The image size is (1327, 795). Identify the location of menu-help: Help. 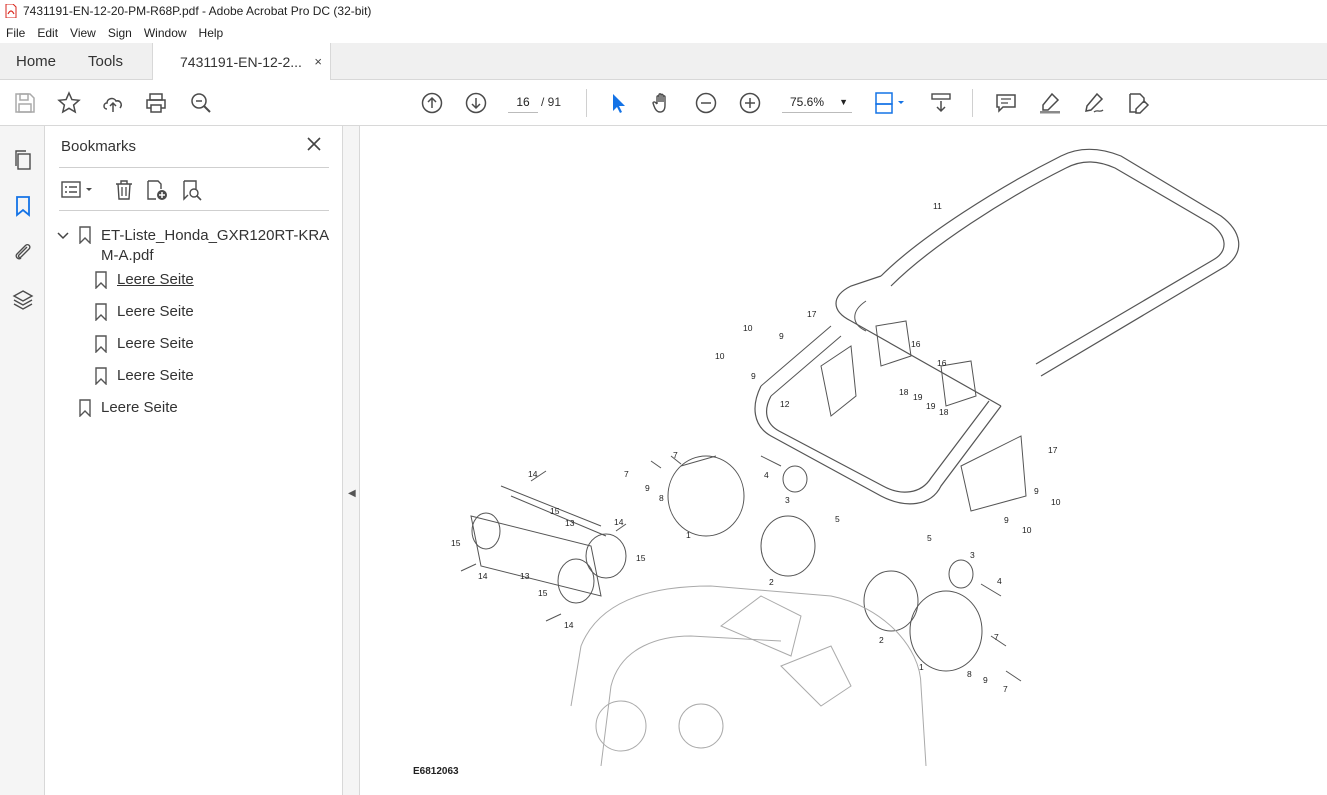
(211, 33).